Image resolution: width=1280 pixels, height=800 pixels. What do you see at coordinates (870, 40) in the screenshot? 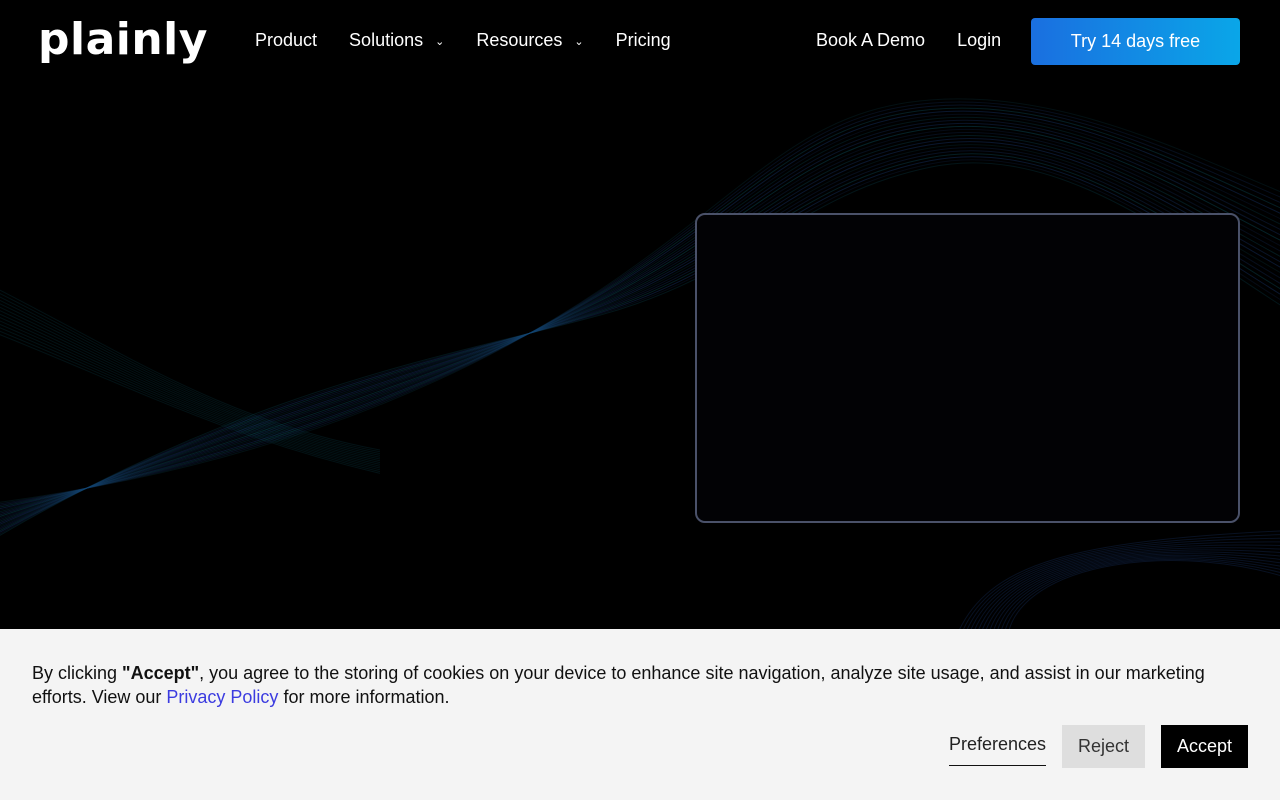
I see `book-demo-link: Book A Demo` at bounding box center [870, 40].